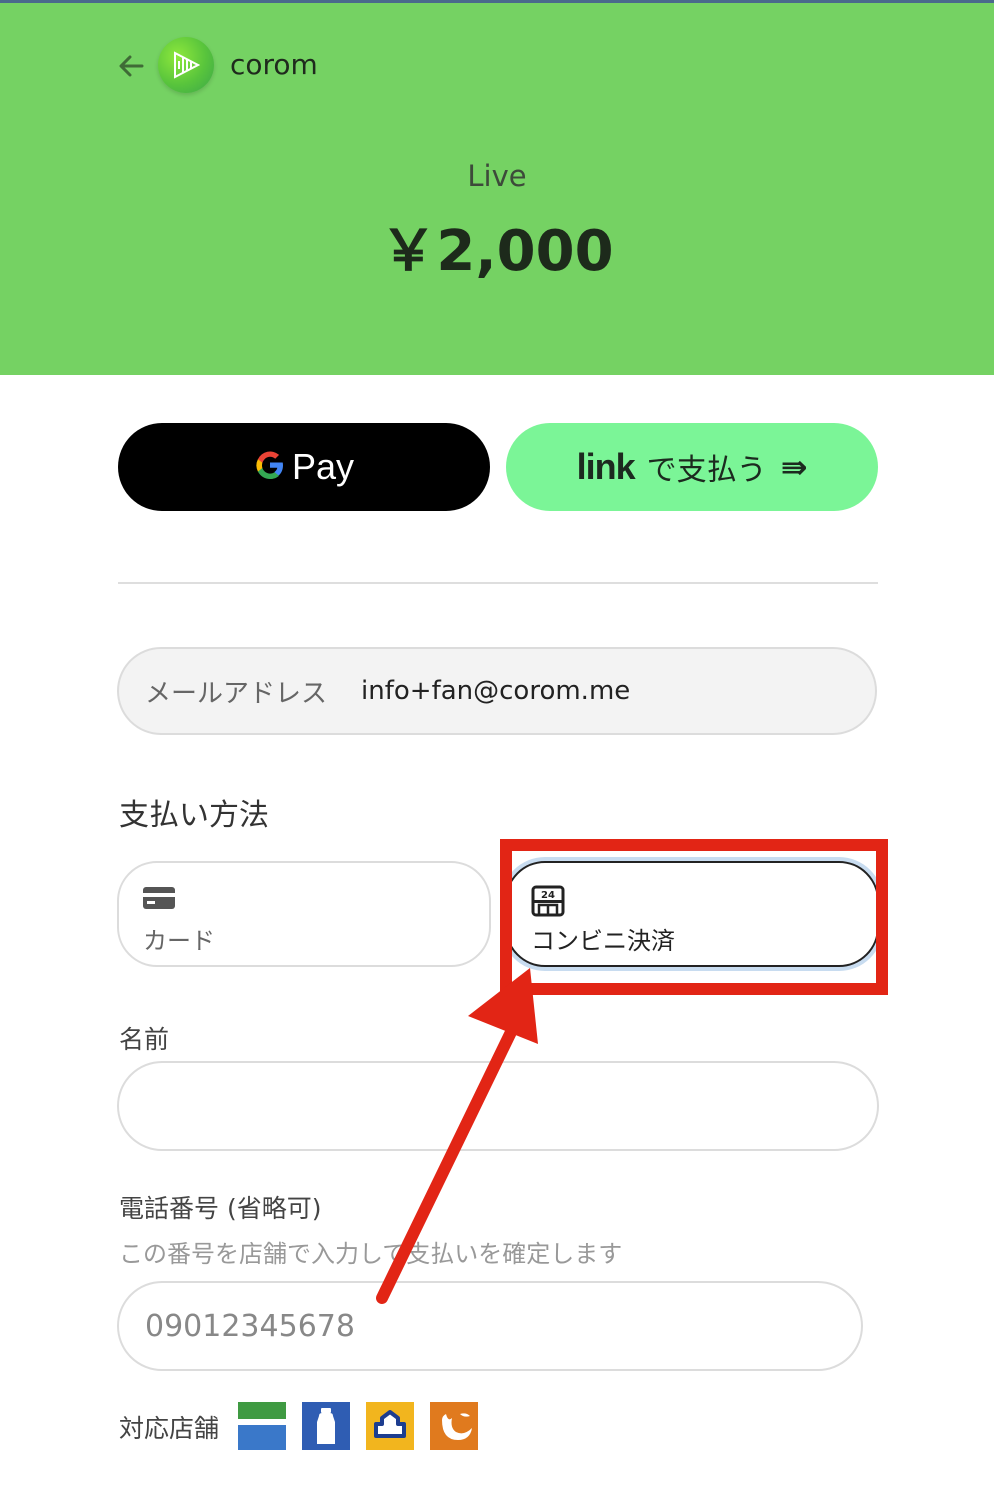 Image resolution: width=994 pixels, height=1506 pixels. I want to click on familymart-logo-icon, so click(262, 1426).